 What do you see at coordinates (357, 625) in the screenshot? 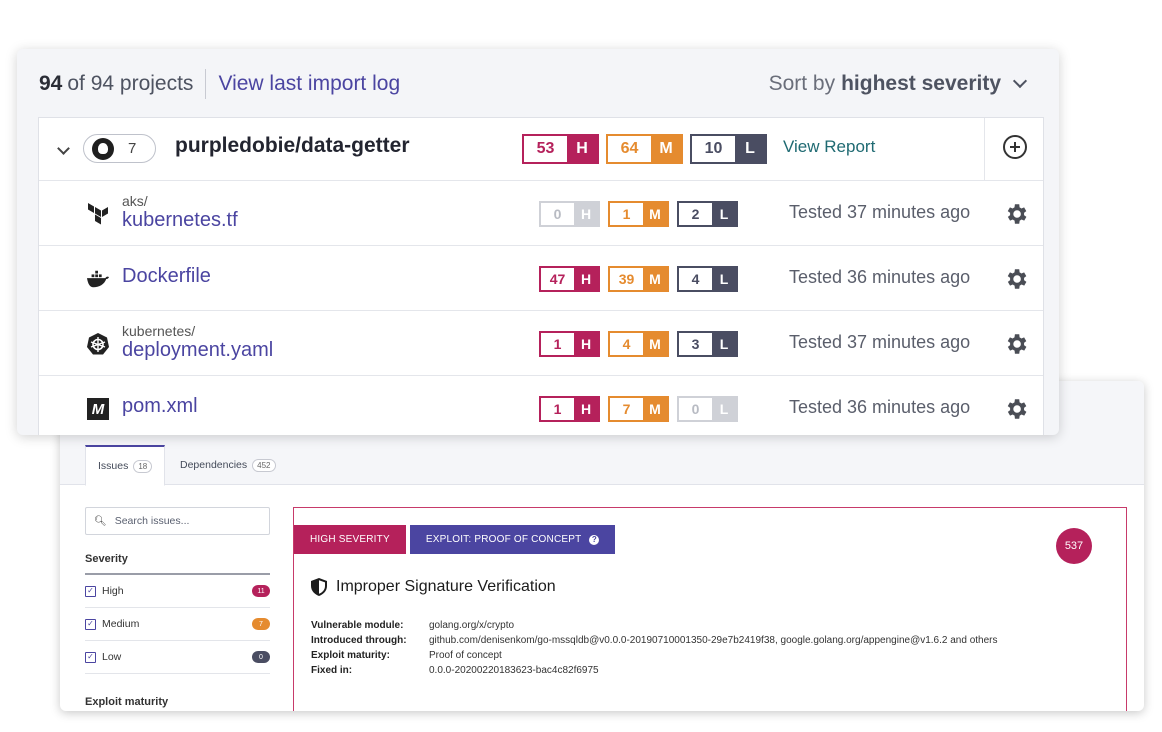
I see `meta-key: Vulnerable module:` at bounding box center [357, 625].